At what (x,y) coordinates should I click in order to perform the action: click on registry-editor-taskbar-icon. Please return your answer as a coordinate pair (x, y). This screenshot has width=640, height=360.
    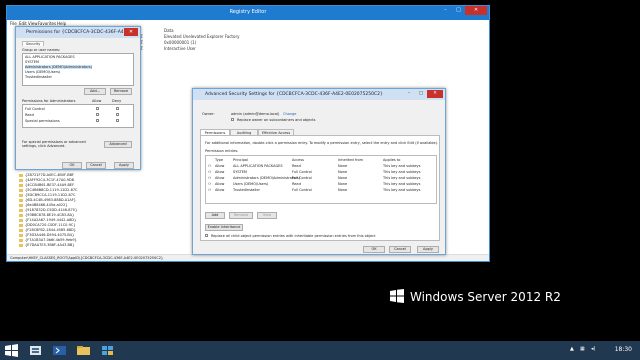
    Looking at the image, I should click on (107, 350).